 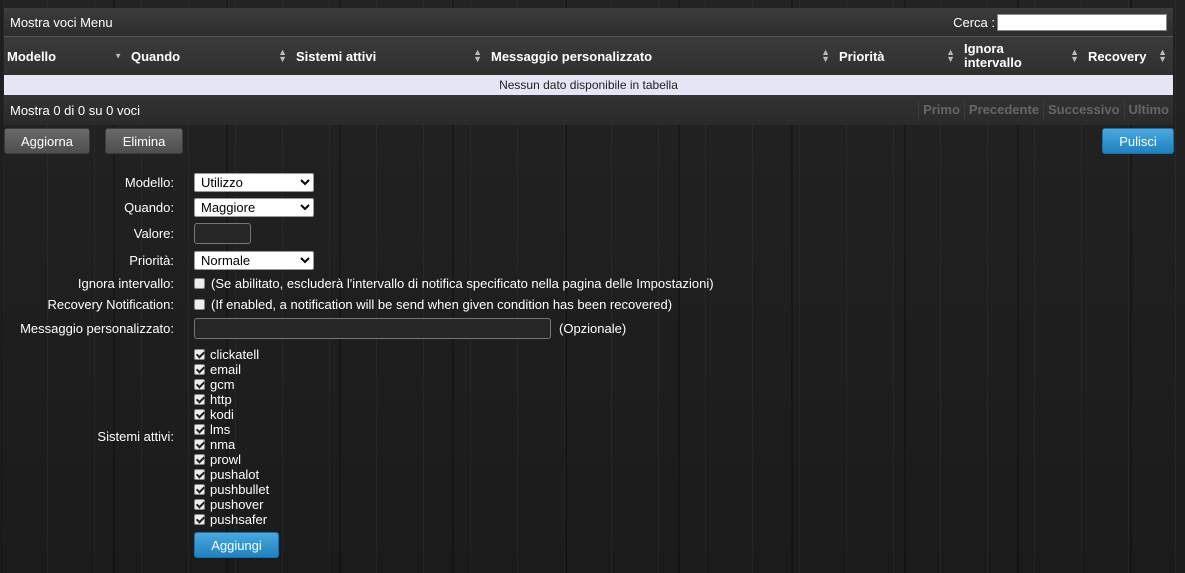 What do you see at coordinates (199, 304) in the screenshot?
I see `recovery-checkbox` at bounding box center [199, 304].